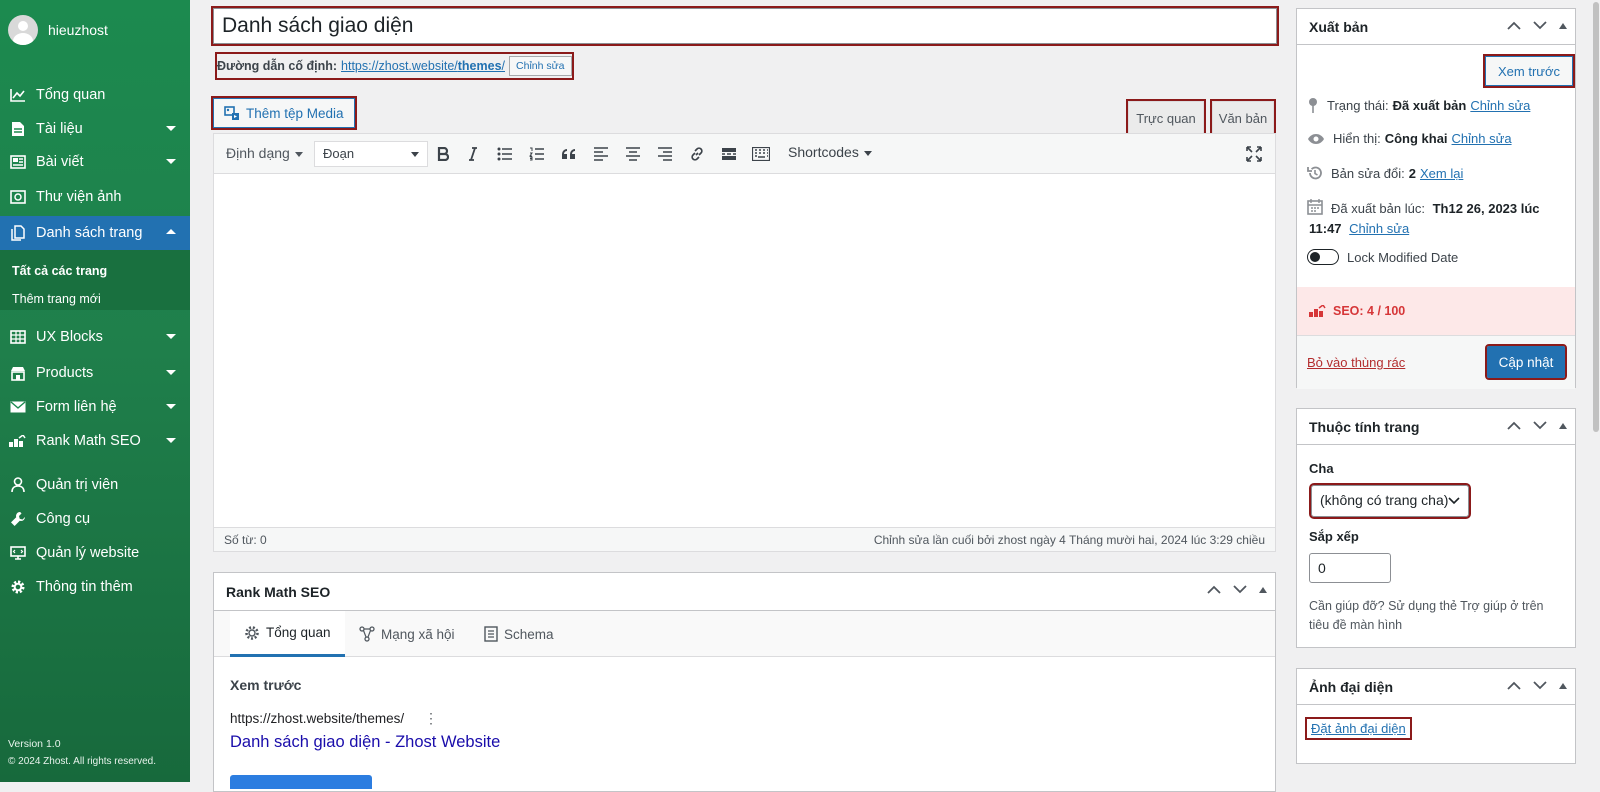 This screenshot has height=792, width=1600. What do you see at coordinates (1436, 427) in the screenshot?
I see `page-attributes-header: Thuộc tính trang` at bounding box center [1436, 427].